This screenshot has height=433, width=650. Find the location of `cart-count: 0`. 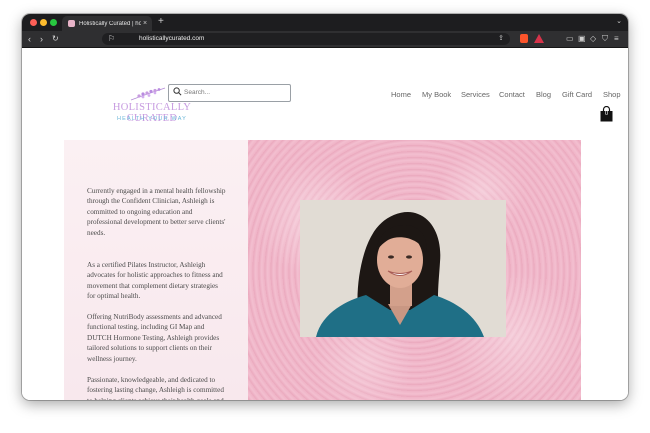

cart-count: 0 is located at coordinates (606, 114).